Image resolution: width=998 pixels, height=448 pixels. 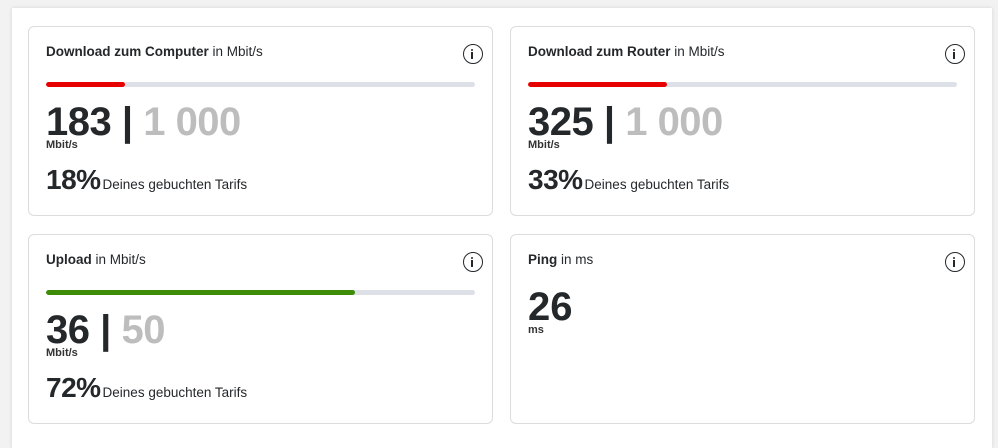 What do you see at coordinates (561, 122) in the screenshot?
I see `measured-value: 325` at bounding box center [561, 122].